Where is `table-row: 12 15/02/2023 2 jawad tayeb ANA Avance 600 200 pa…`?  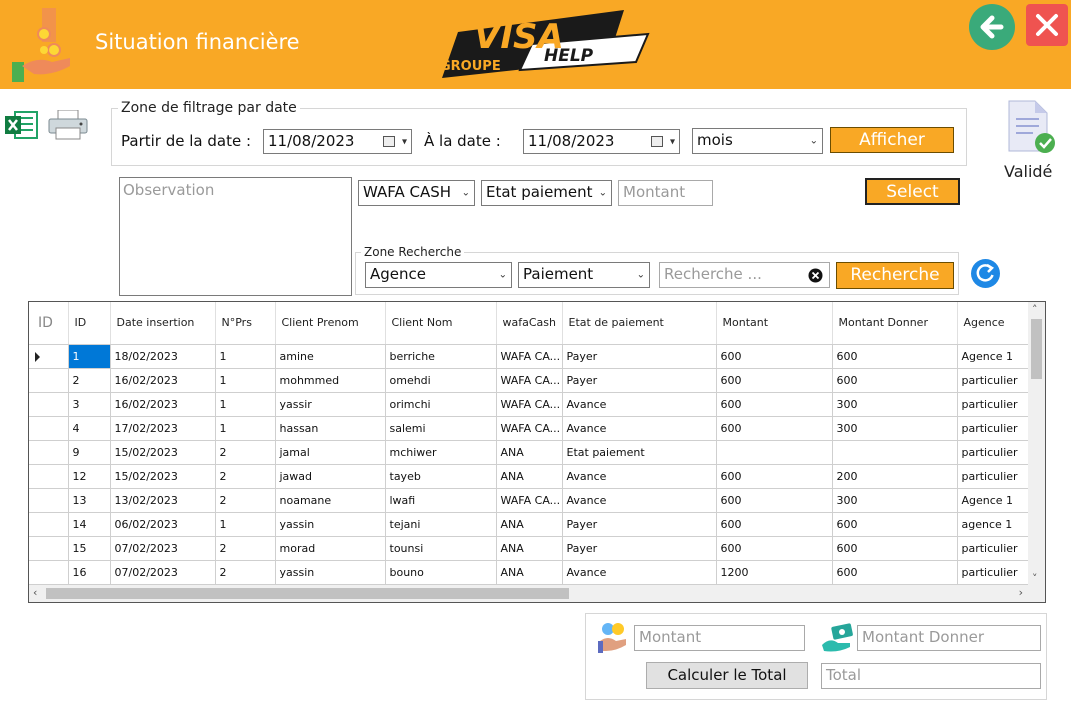
table-row: 12 15/02/2023 2 jawad tayeb ANA Avance 600 200 pa… is located at coordinates (529, 476).